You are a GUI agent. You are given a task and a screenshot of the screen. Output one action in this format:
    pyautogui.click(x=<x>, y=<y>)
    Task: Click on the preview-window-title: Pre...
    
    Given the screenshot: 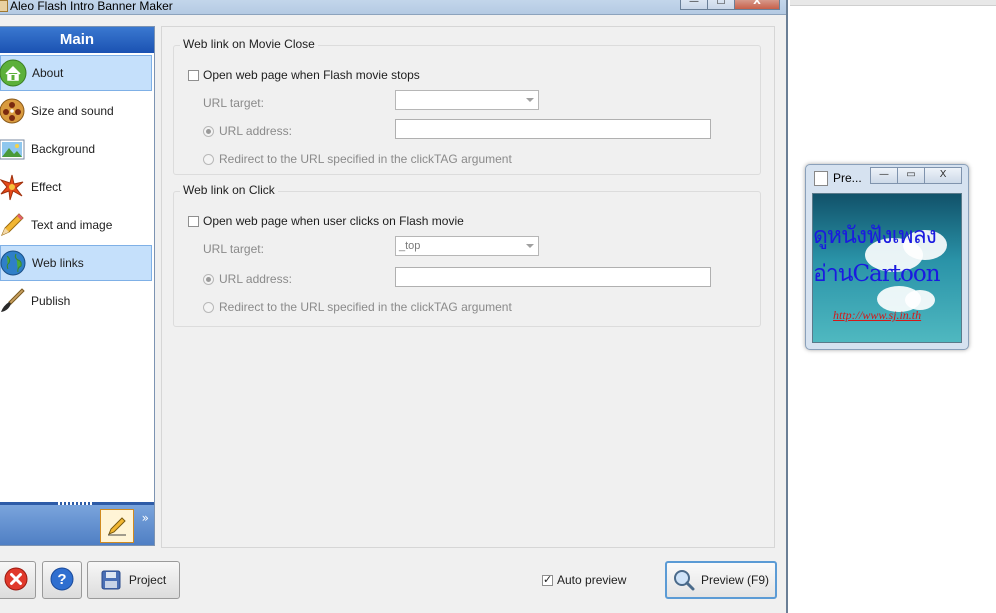 What is the action you would take?
    pyautogui.click(x=847, y=178)
    